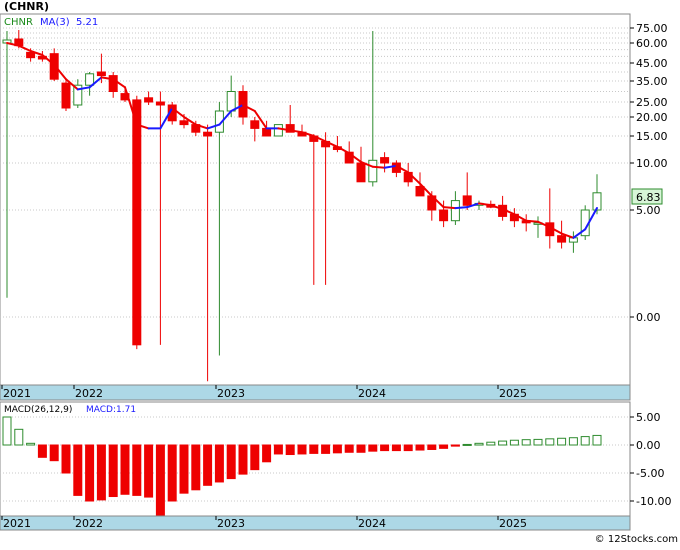 This screenshot has width=680, height=550. What do you see at coordinates (17, 523) in the screenshot?
I see `macd-x-year-label: 2021` at bounding box center [17, 523].